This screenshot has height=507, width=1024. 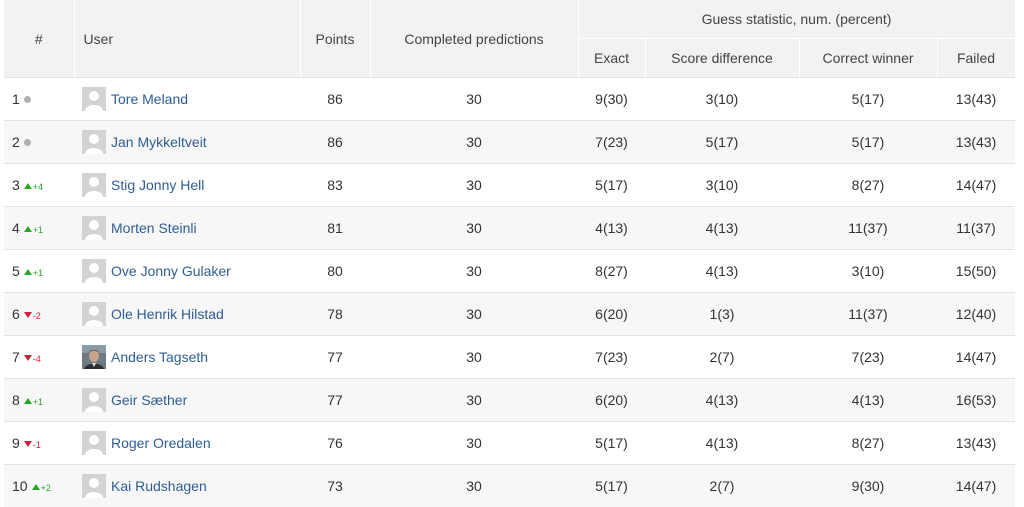 What do you see at coordinates (722, 314) in the screenshot?
I see `score-difference-cell: 1(3)` at bounding box center [722, 314].